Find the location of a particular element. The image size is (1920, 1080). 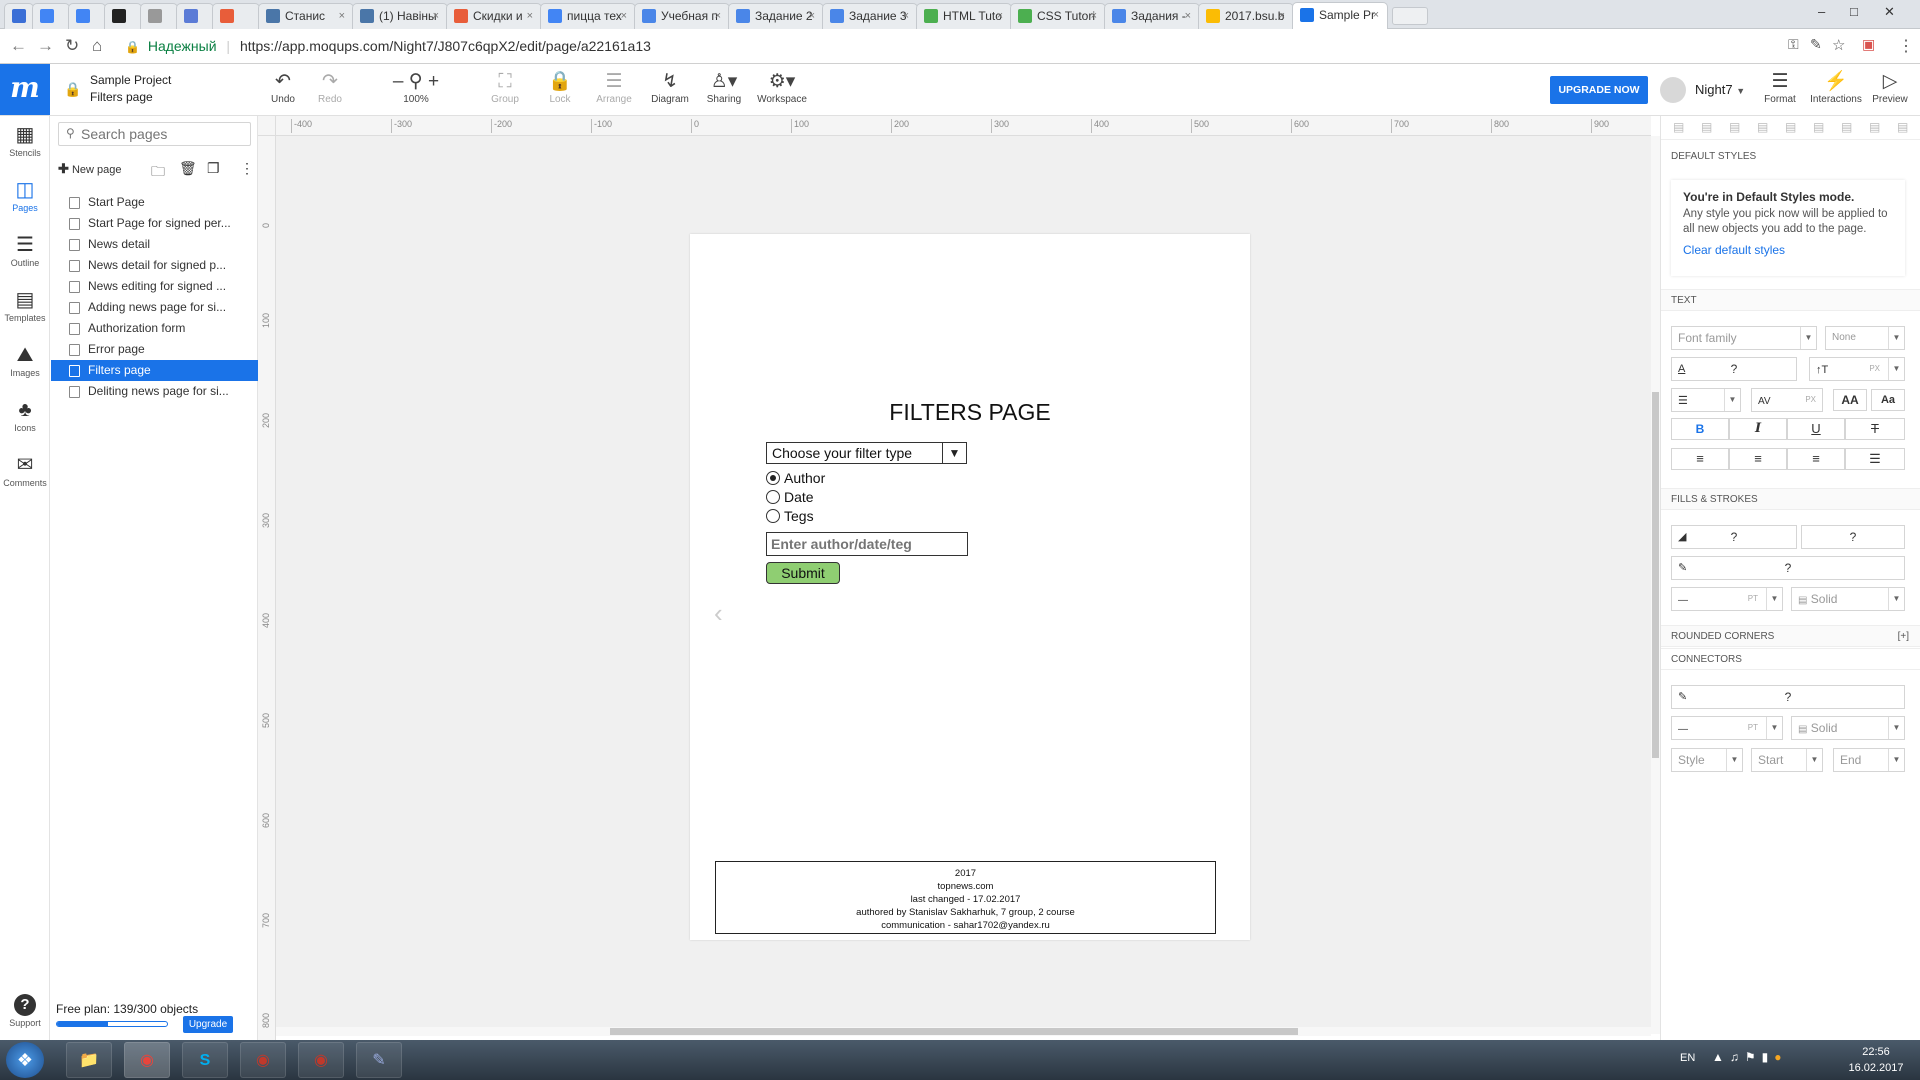

upgrade-now-button: UPGRADE NOW is located at coordinates (1599, 90).